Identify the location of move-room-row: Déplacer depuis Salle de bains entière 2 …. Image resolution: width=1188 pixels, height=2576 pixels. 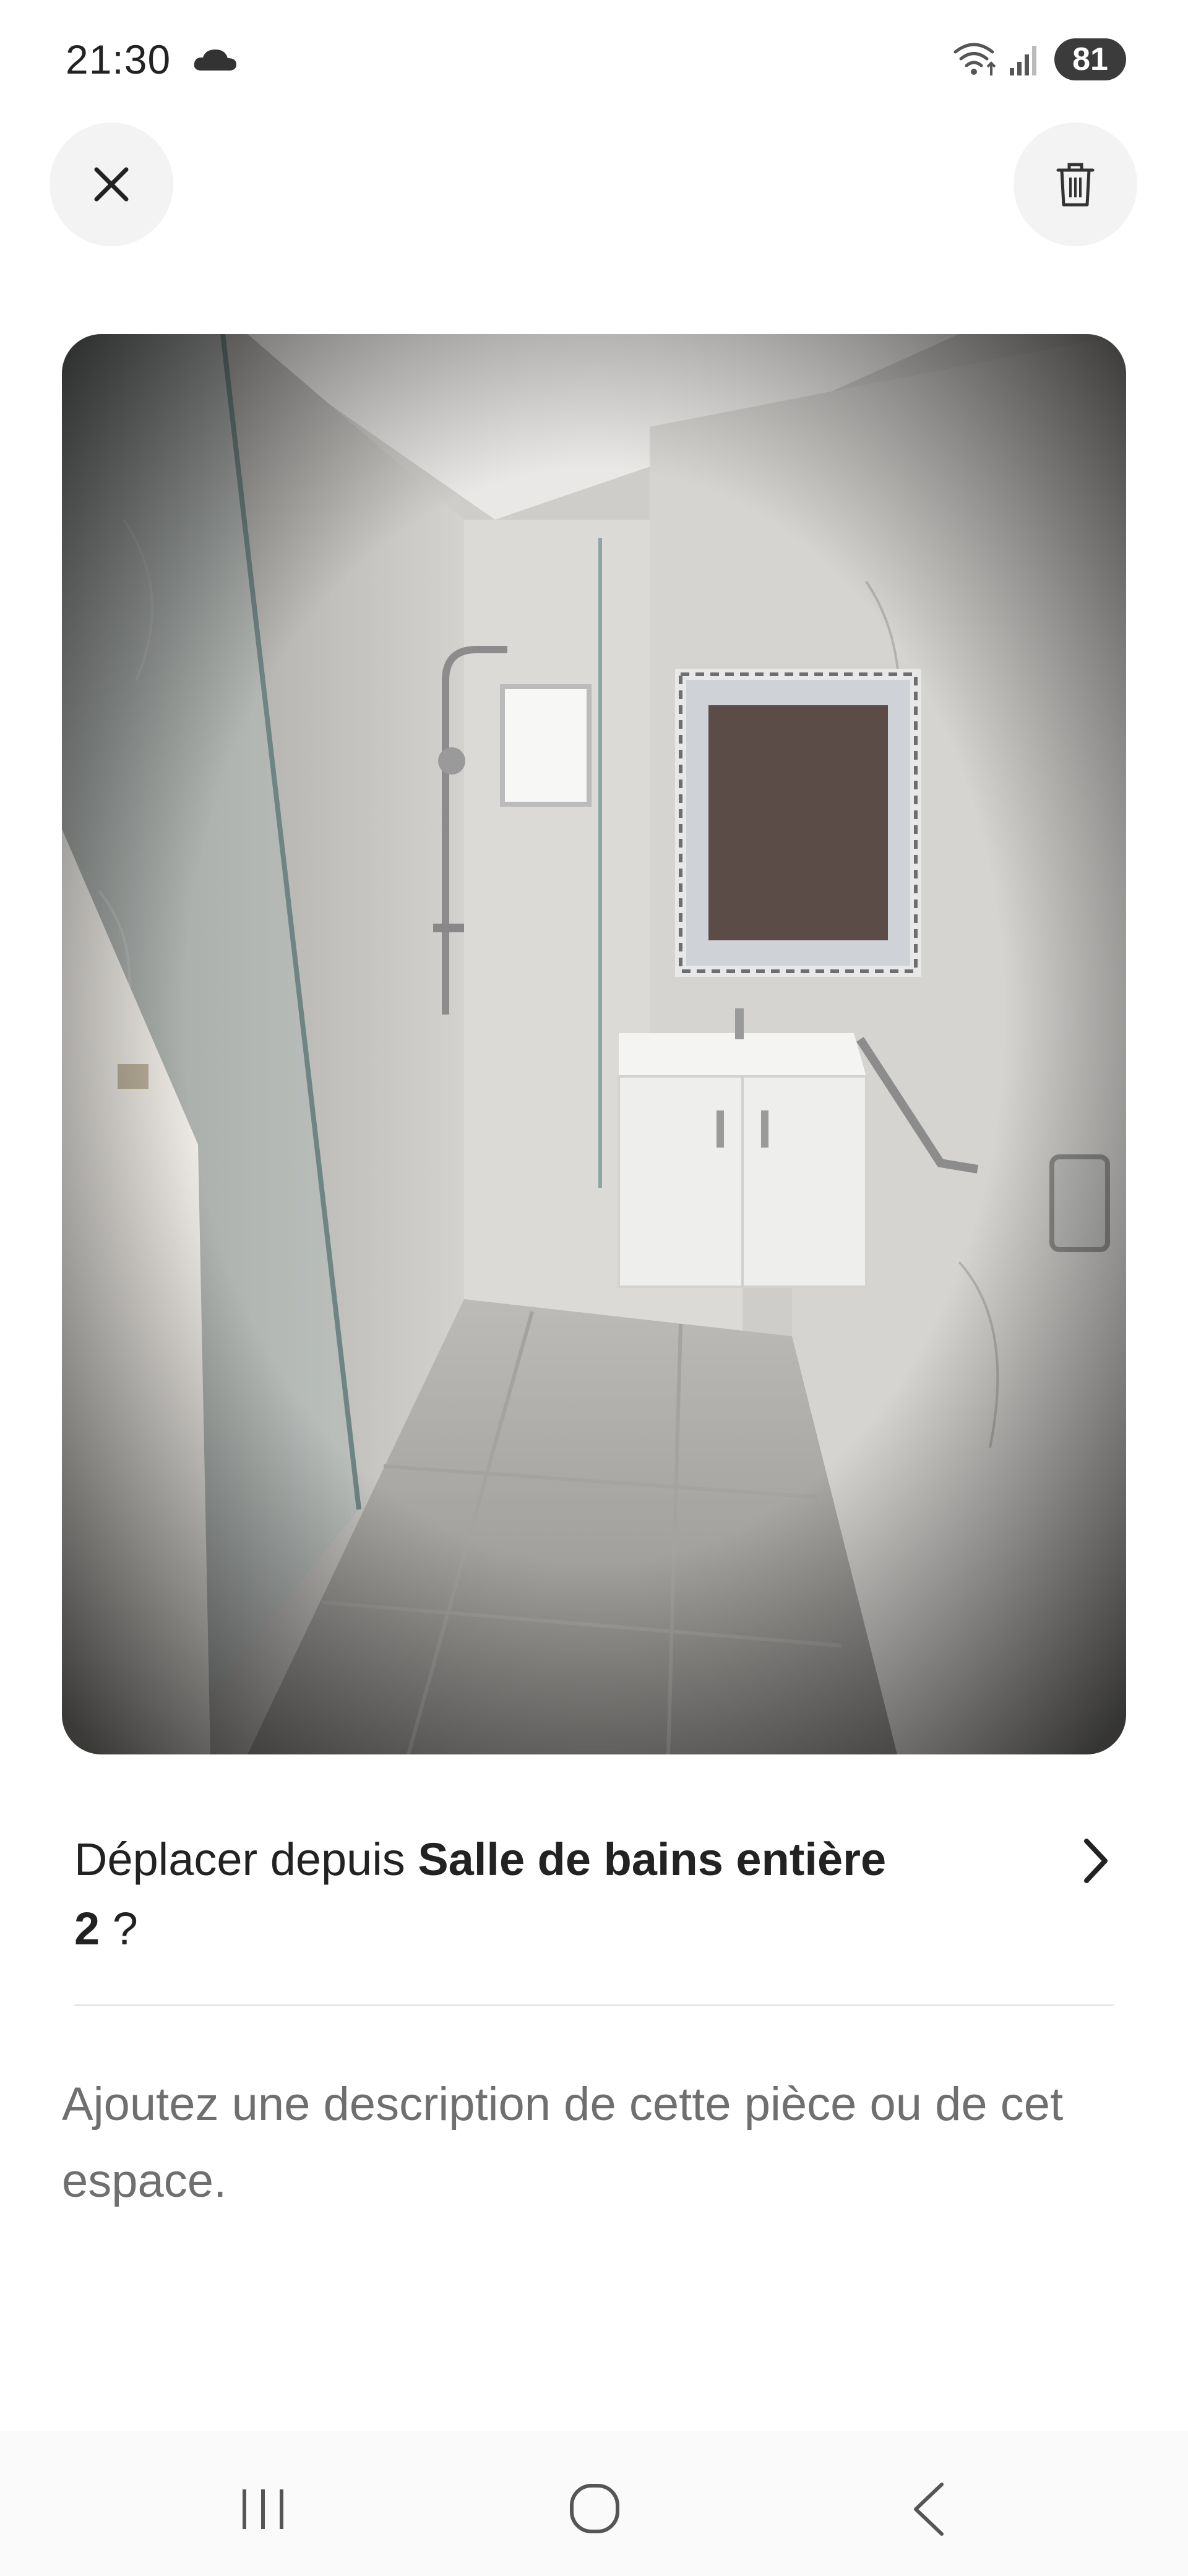
(594, 1890).